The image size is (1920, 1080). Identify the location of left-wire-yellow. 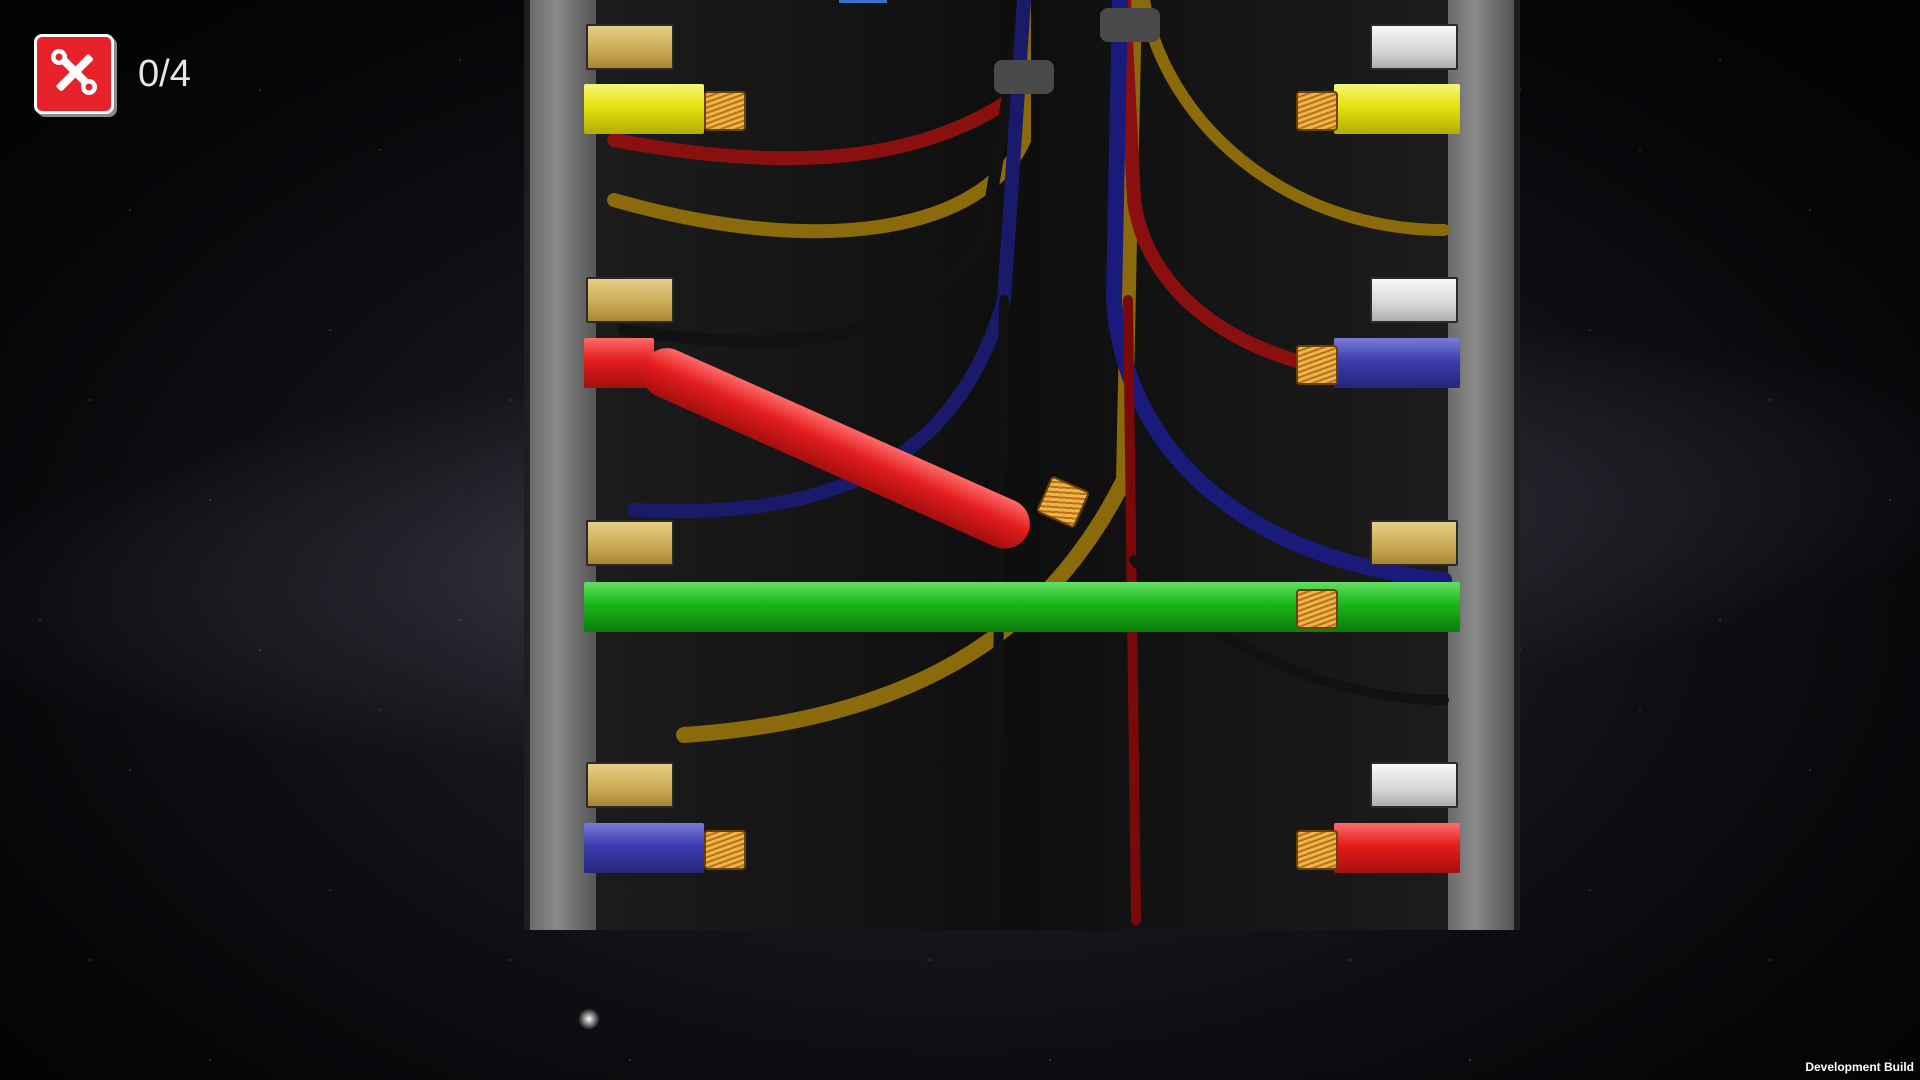
(644, 109).